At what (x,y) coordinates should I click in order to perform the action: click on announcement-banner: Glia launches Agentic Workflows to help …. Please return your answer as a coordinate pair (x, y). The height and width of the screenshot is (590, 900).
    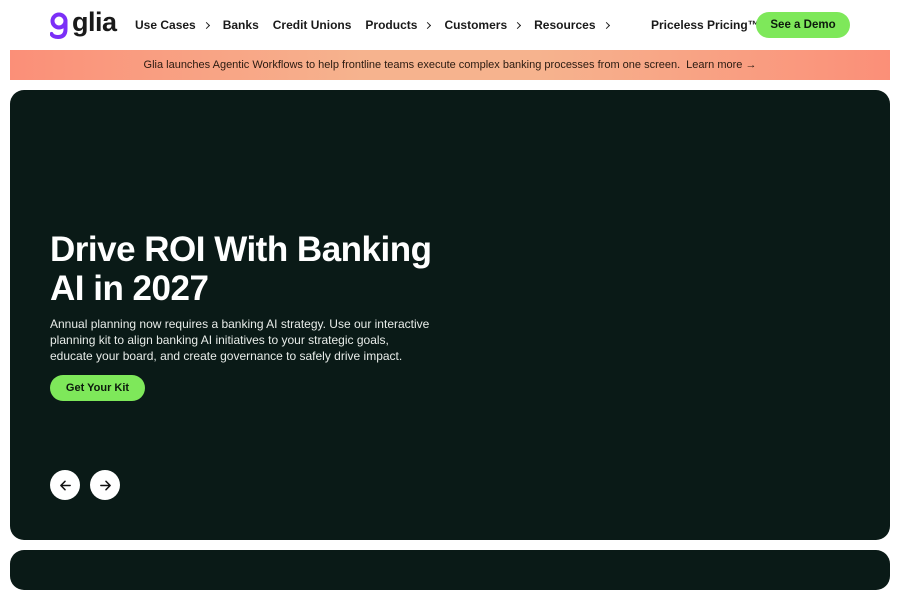
    Looking at the image, I should click on (450, 65).